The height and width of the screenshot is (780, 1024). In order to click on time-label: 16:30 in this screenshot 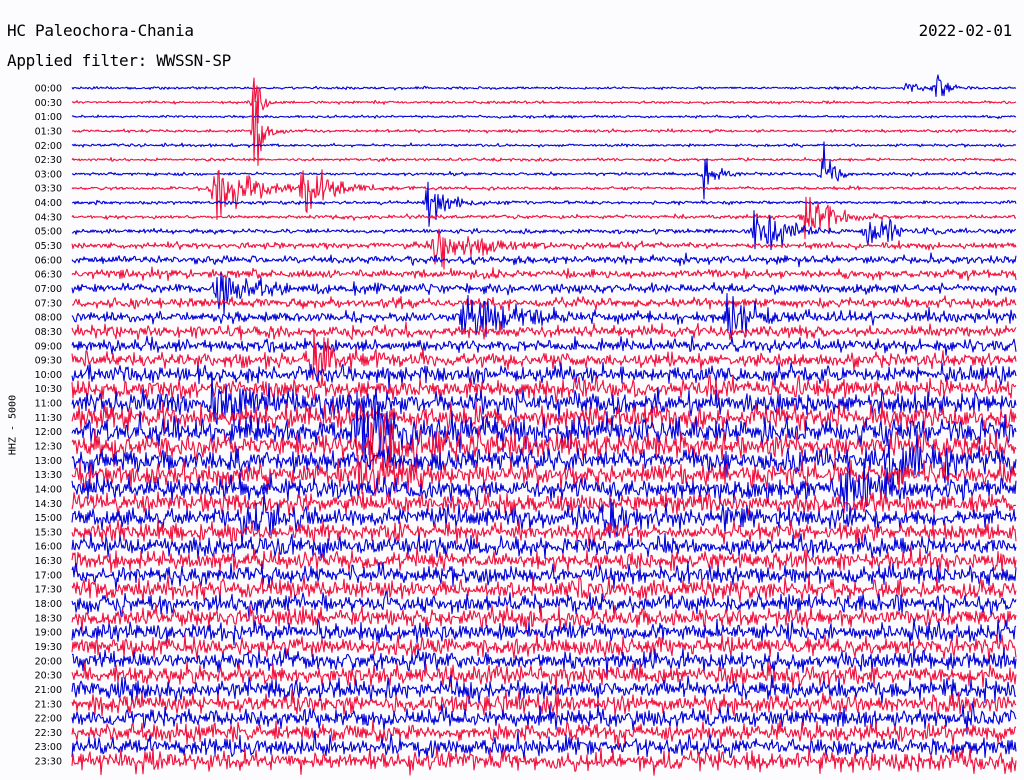, I will do `click(48, 561)`.